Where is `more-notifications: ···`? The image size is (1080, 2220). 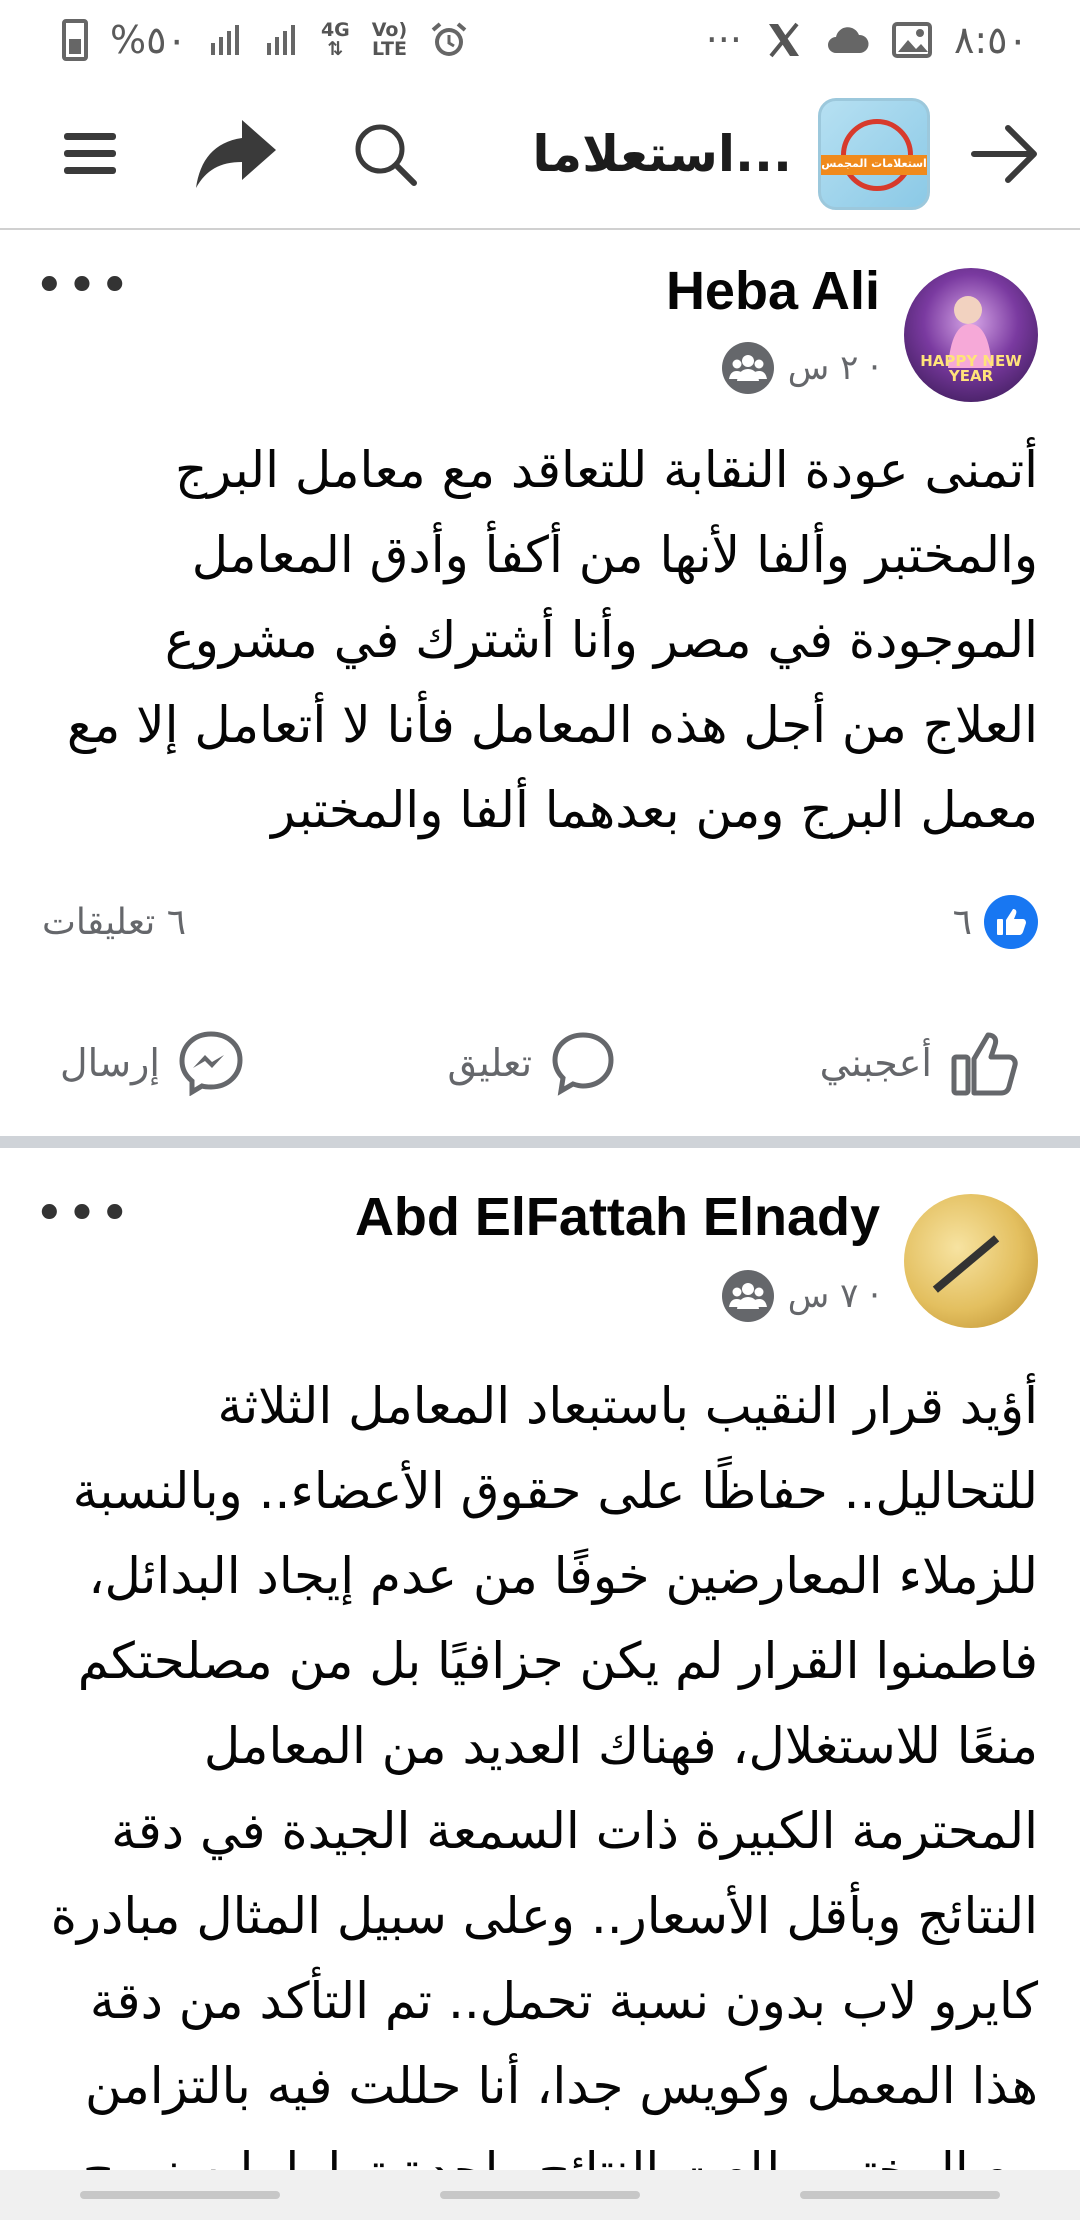
more-notifications: ··· is located at coordinates (723, 40).